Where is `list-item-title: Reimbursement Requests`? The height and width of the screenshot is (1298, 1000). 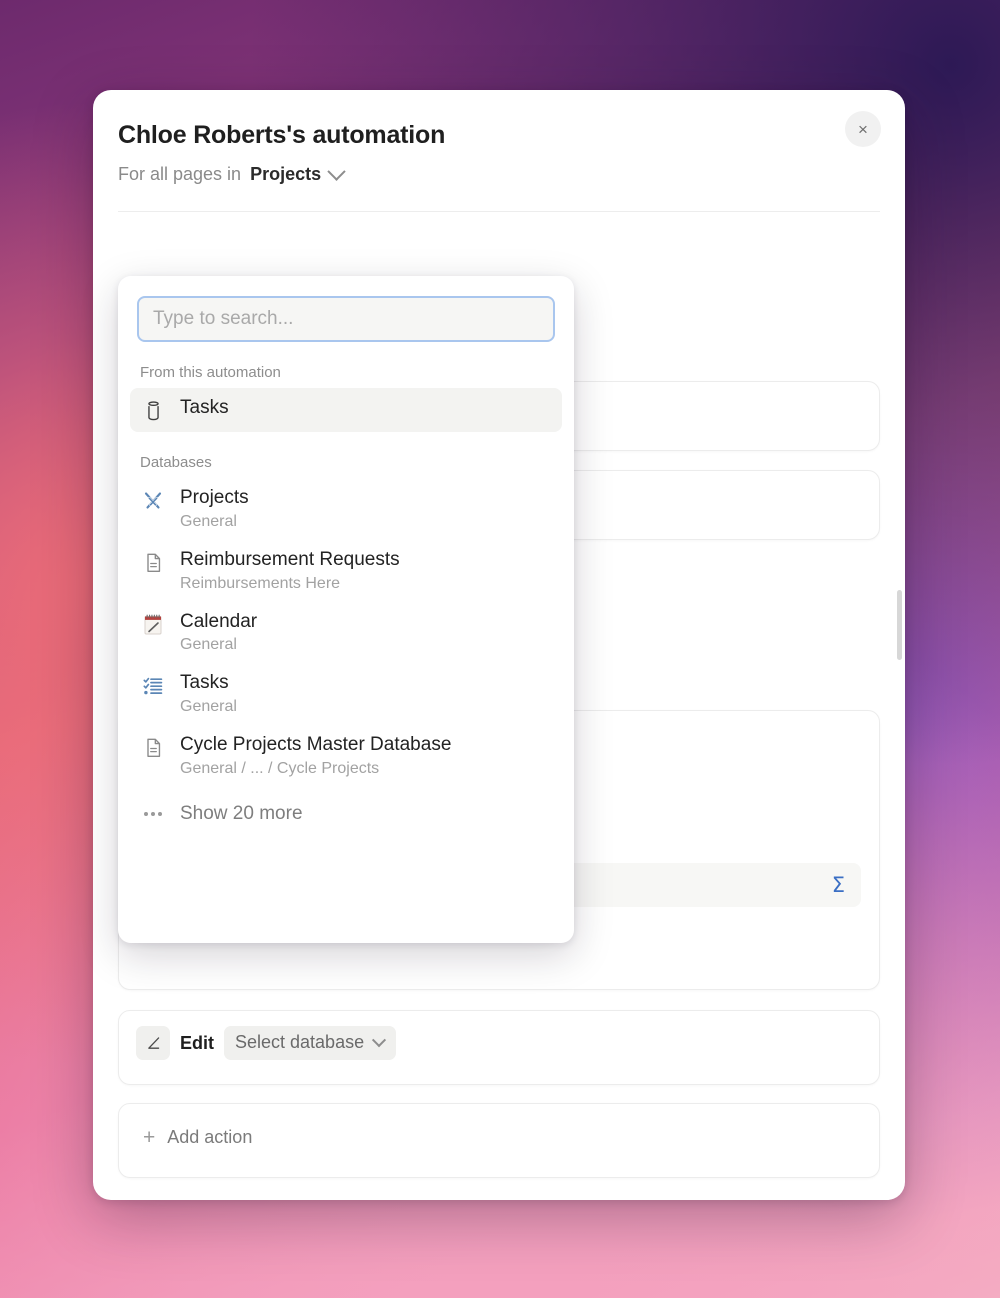
list-item-title: Reimbursement Requests is located at coordinates (290, 559).